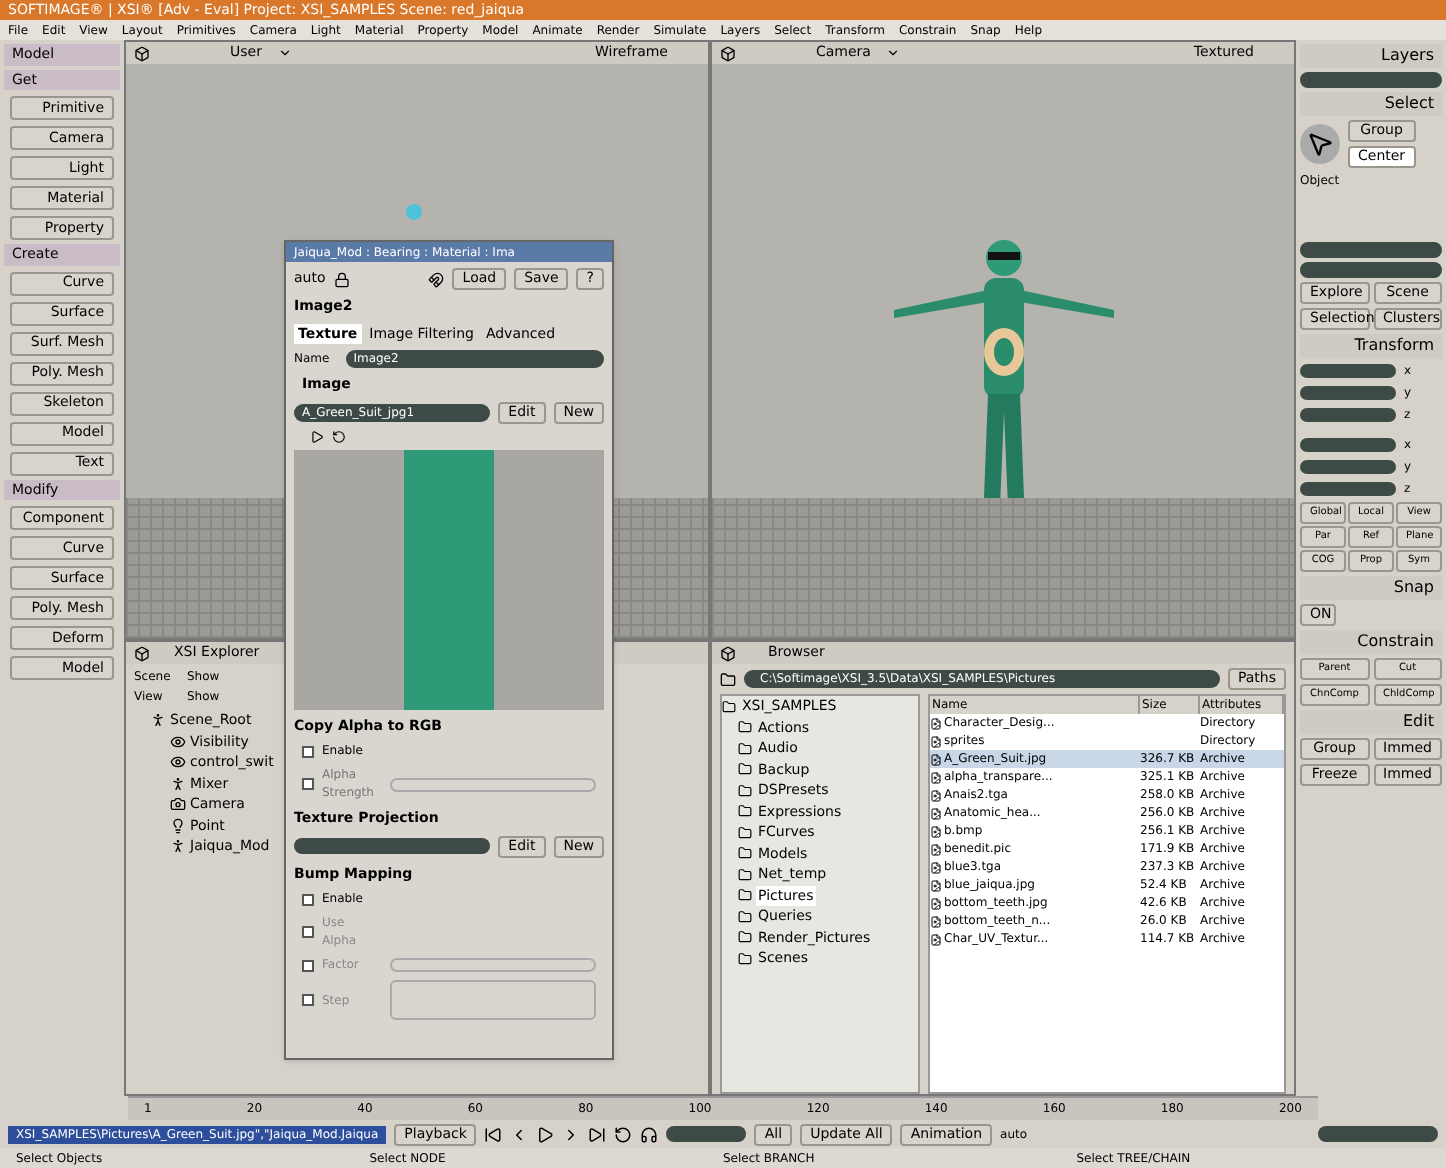 The image size is (1446, 1168). I want to click on magnet-icon, so click(436, 279).